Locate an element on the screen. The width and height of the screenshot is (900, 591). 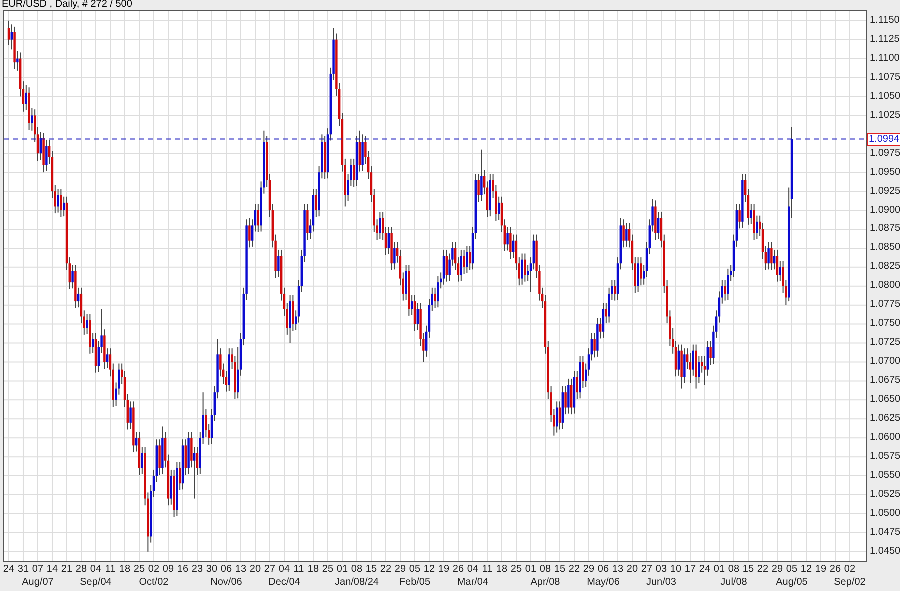
axis-label: 1.0500 is located at coordinates (885, 514).